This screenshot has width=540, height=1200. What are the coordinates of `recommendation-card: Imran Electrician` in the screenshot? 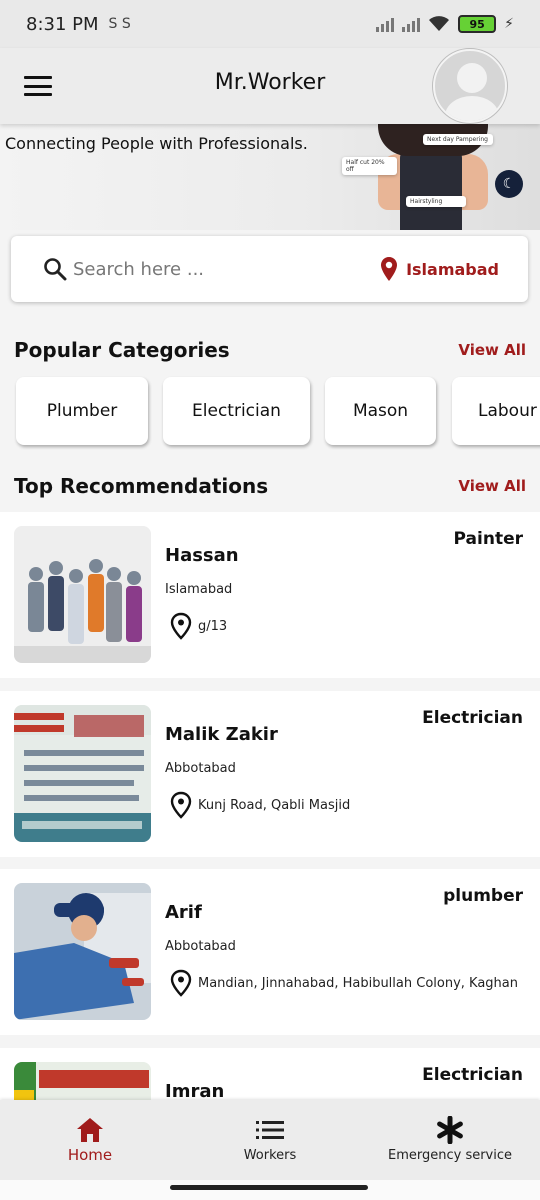 It's located at (270, 1074).